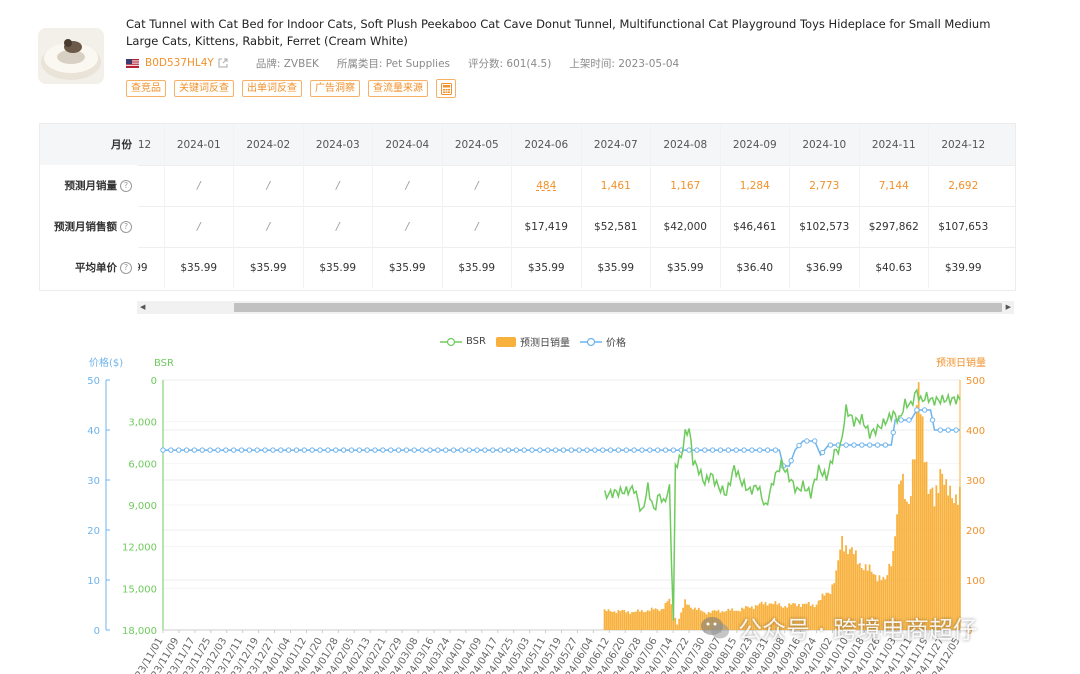 The height and width of the screenshot is (674, 1080). What do you see at coordinates (142, 464) in the screenshot?
I see `bsr-tick-label: 6,000` at bounding box center [142, 464].